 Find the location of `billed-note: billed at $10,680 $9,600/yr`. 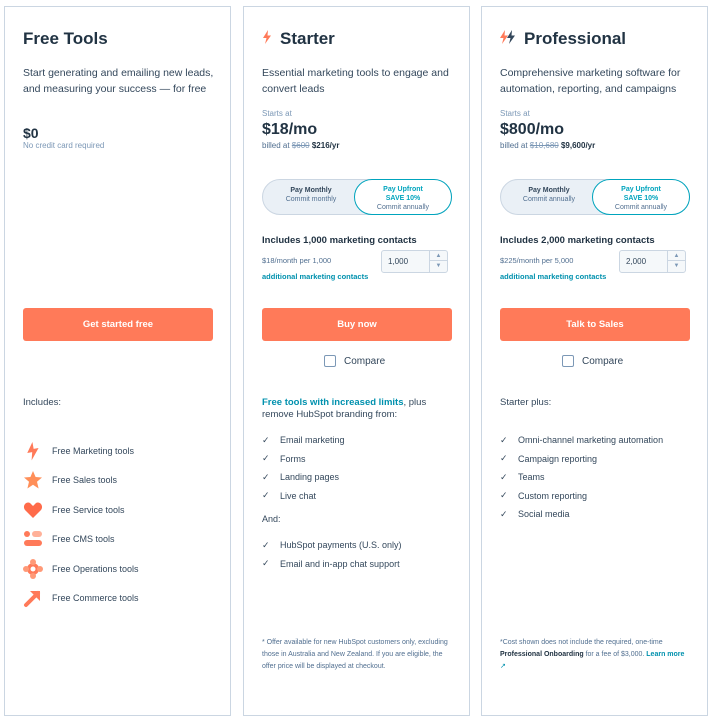

billed-note: billed at $10,680 $9,600/yr is located at coordinates (547, 145).